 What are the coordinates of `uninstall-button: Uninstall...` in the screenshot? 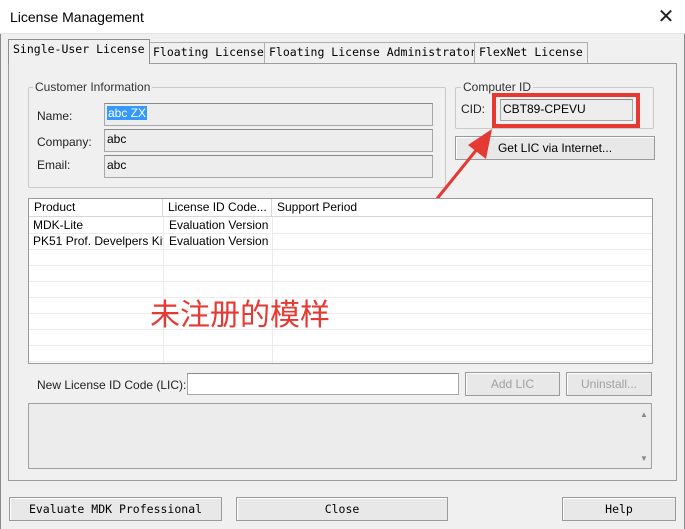 It's located at (609, 384).